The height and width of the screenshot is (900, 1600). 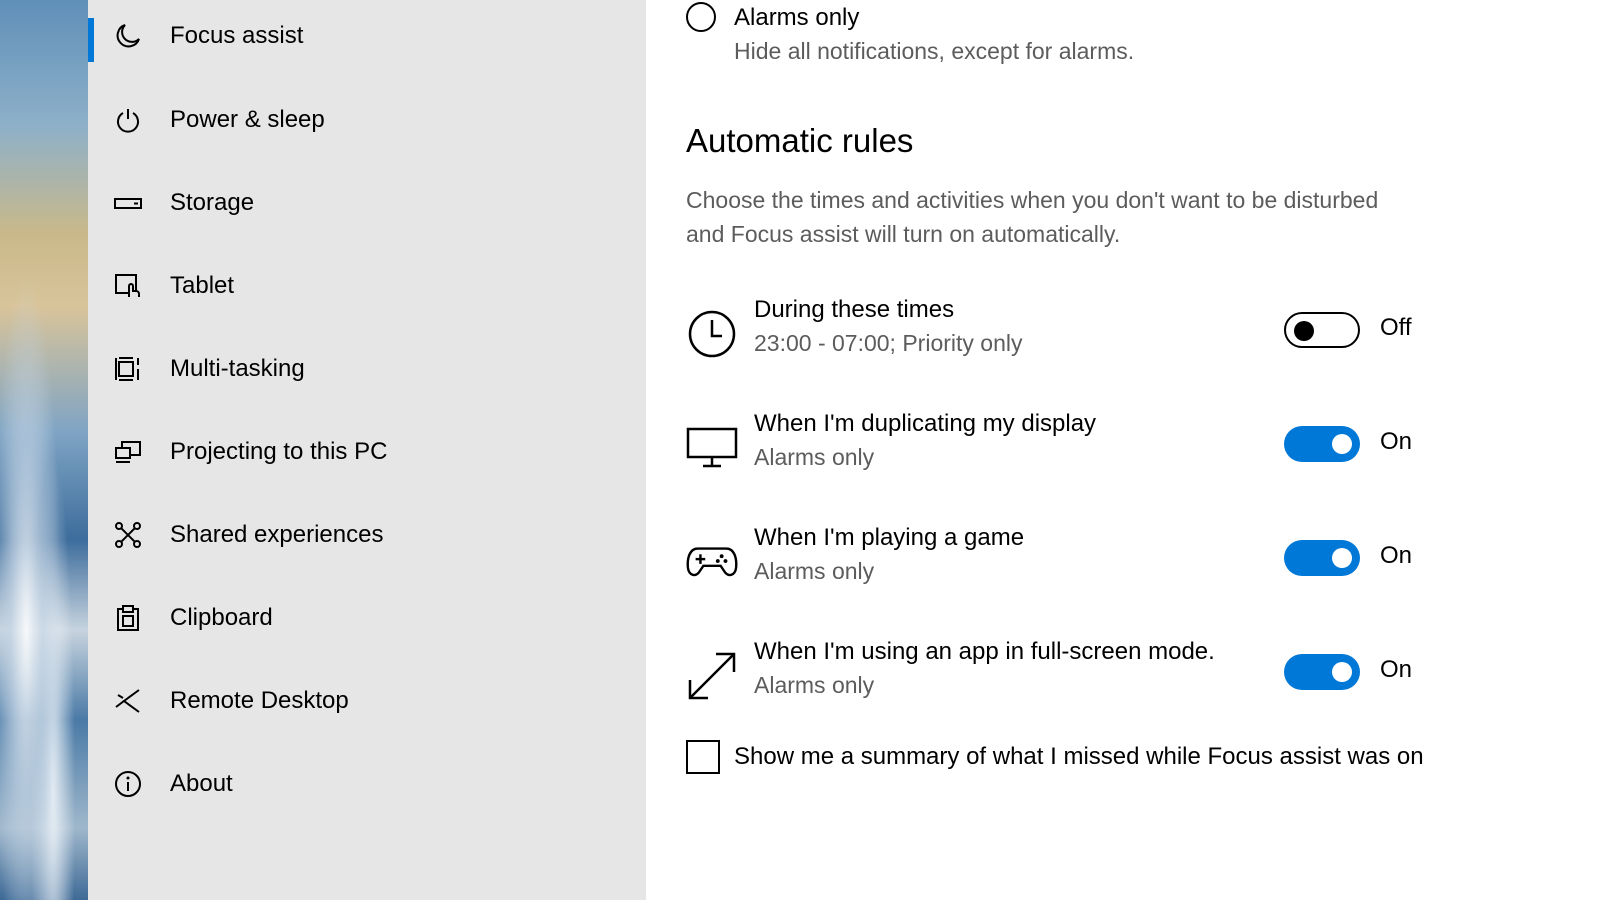 What do you see at coordinates (712, 676) in the screenshot?
I see `fullscreen-arrow-icon` at bounding box center [712, 676].